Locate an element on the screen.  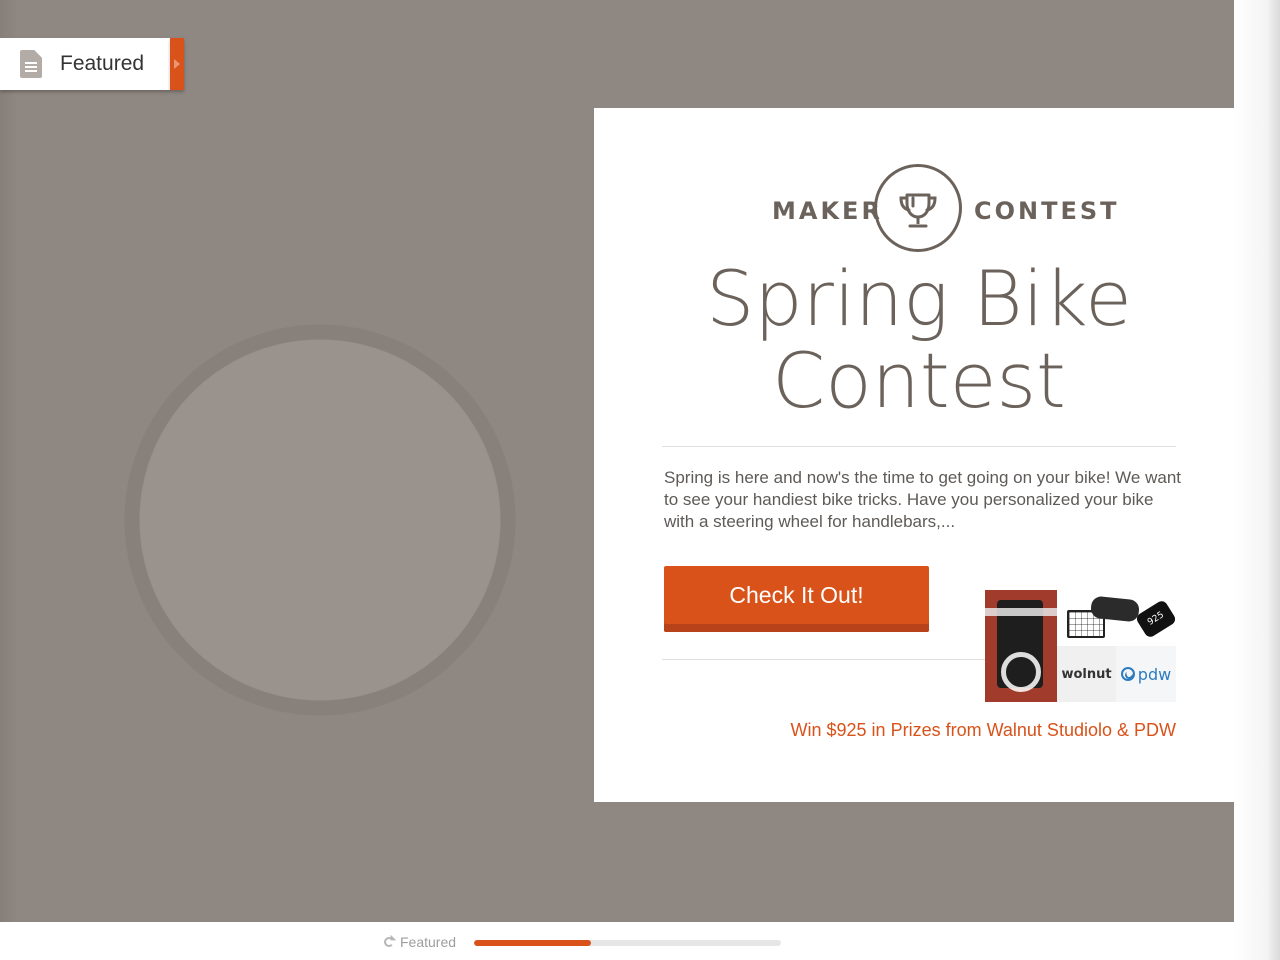
document-icon is located at coordinates (31, 64).